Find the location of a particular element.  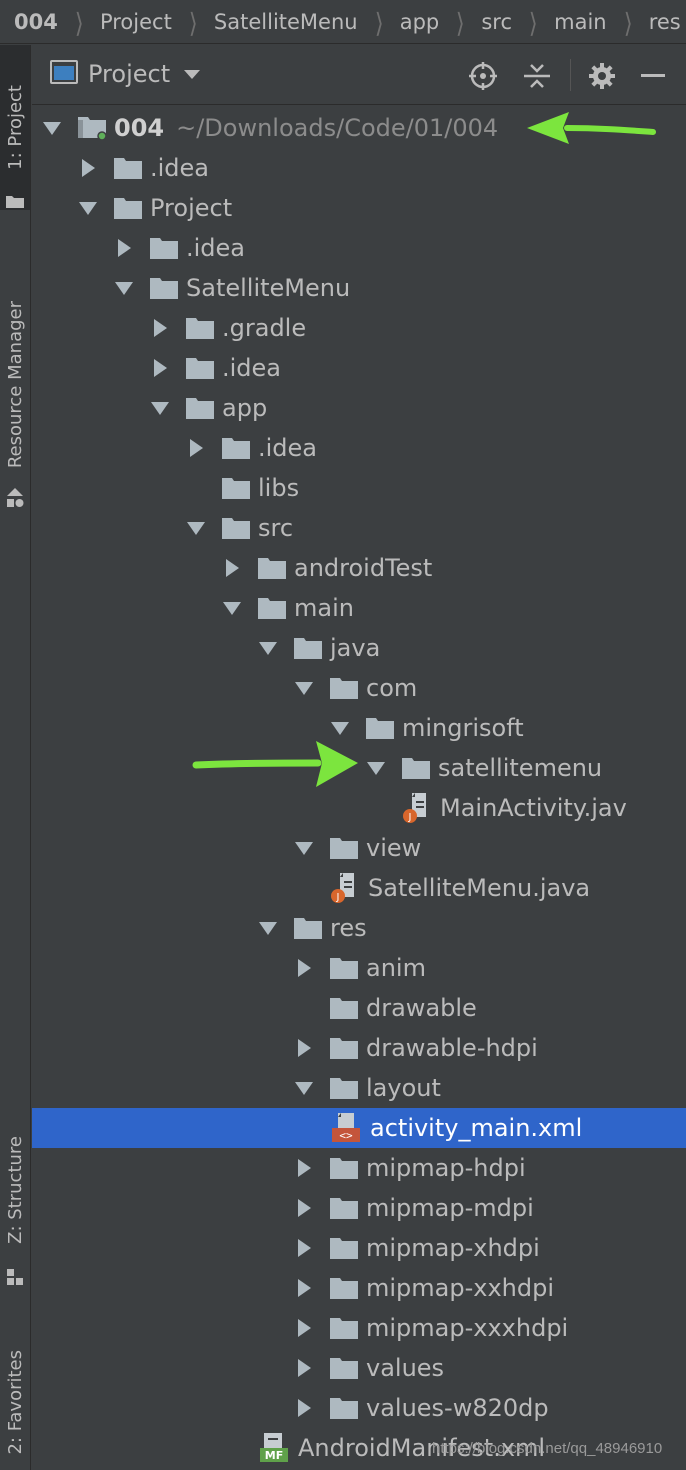

tree-row: drawable is located at coordinates (359, 1008).